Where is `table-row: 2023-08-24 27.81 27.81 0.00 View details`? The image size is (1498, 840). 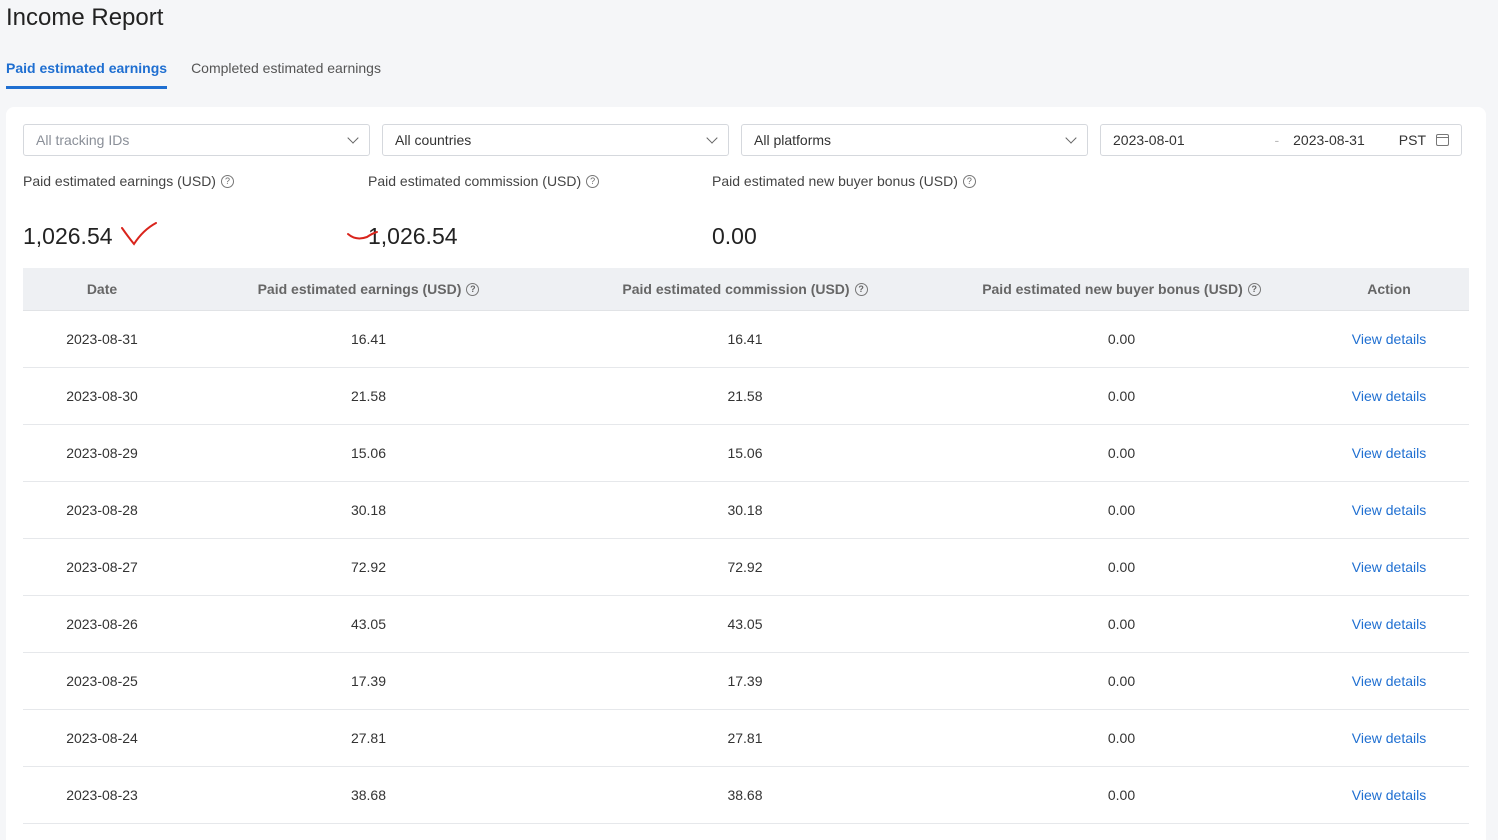 table-row: 2023-08-24 27.81 27.81 0.00 View details is located at coordinates (746, 738).